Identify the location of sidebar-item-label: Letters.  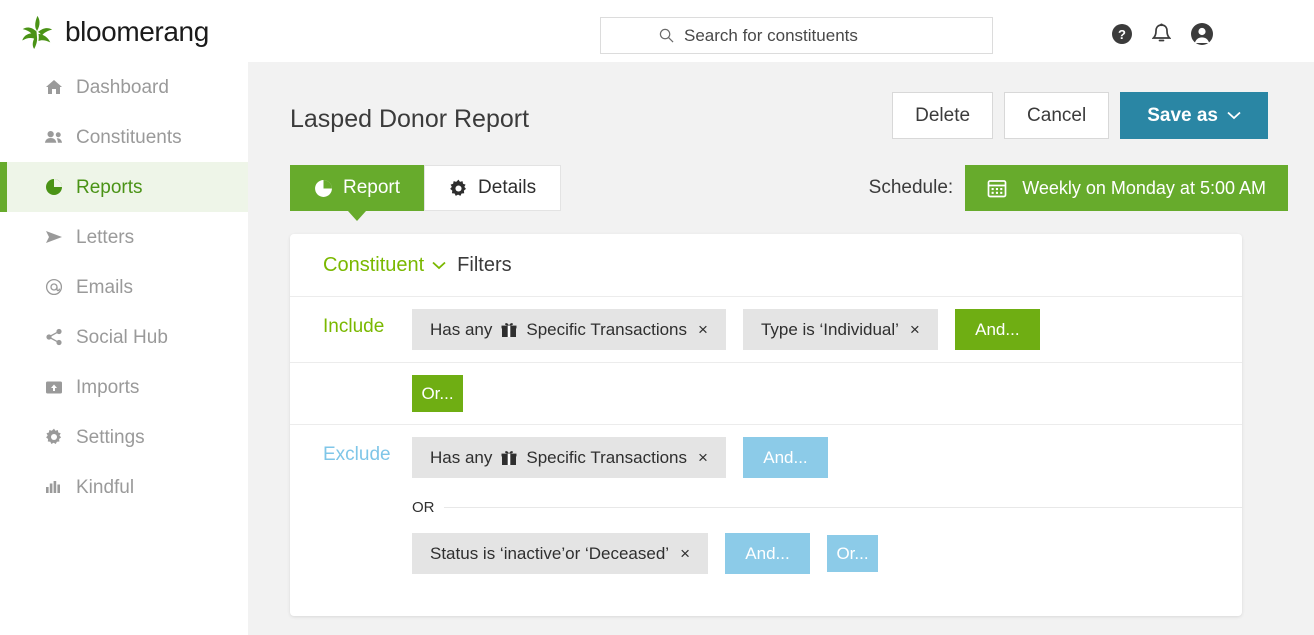
(105, 237).